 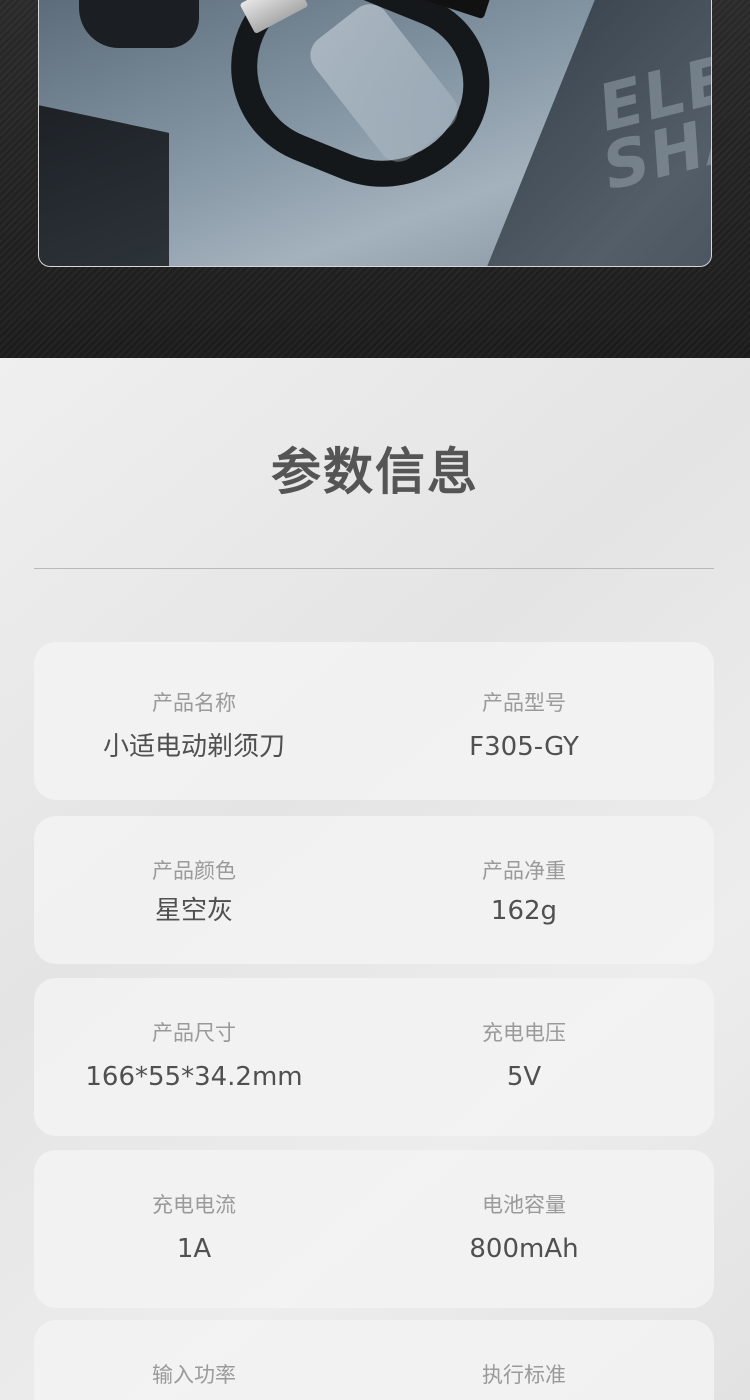 I want to click on section-title: 参数信息, so click(x=375, y=472).